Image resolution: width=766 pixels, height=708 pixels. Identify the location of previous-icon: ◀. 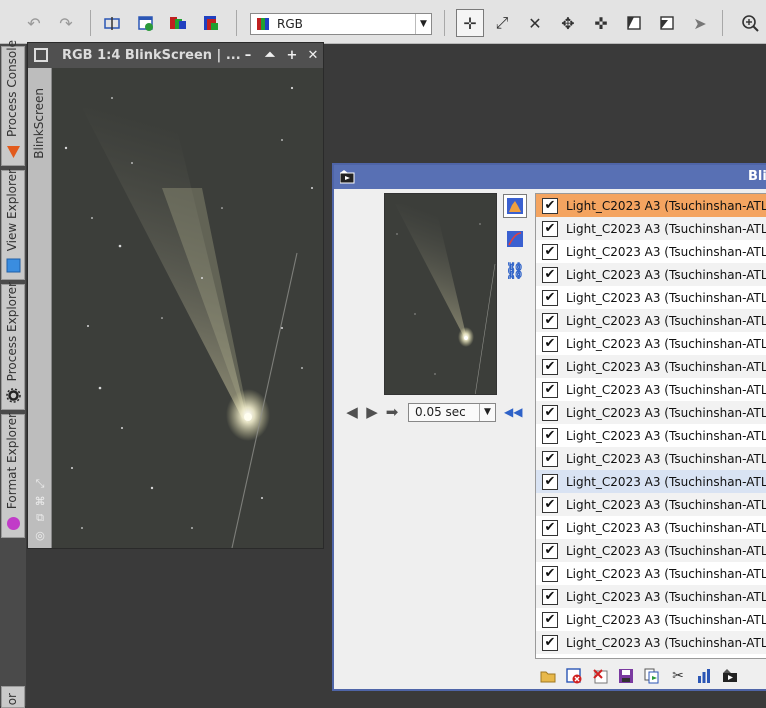
(352, 412).